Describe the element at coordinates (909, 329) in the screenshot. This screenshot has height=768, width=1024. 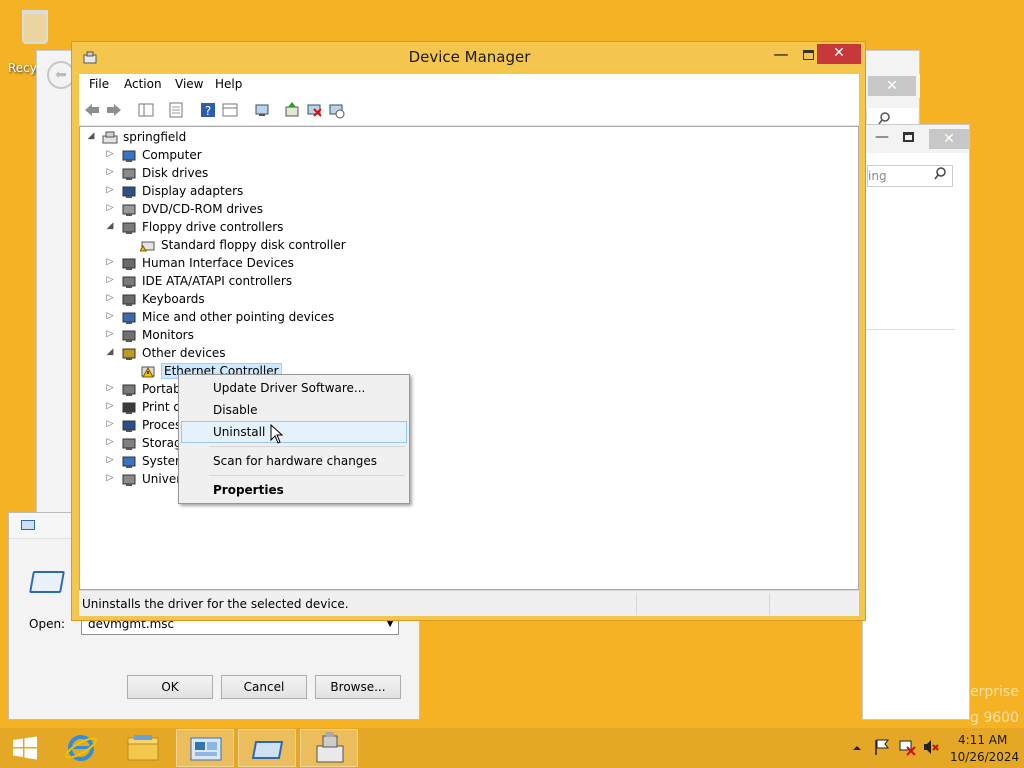
I see `background-divider` at that location.